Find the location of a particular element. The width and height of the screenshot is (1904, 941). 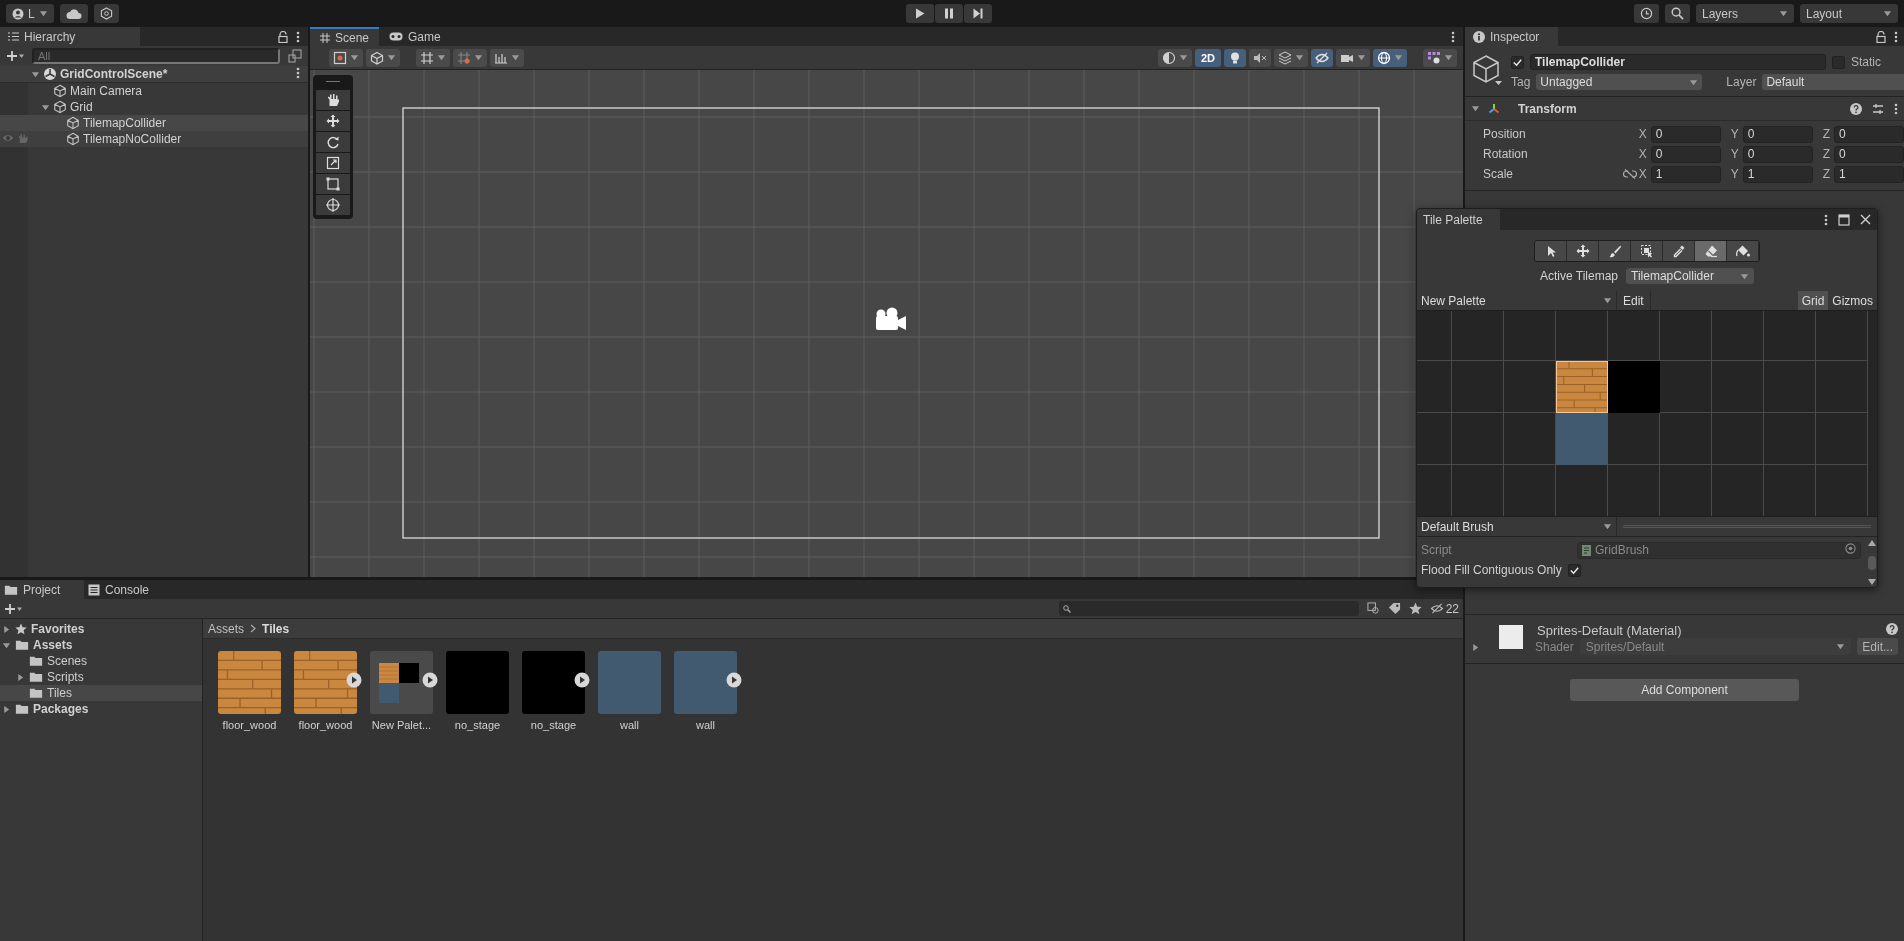

move-tool-button is located at coordinates (1583, 251).